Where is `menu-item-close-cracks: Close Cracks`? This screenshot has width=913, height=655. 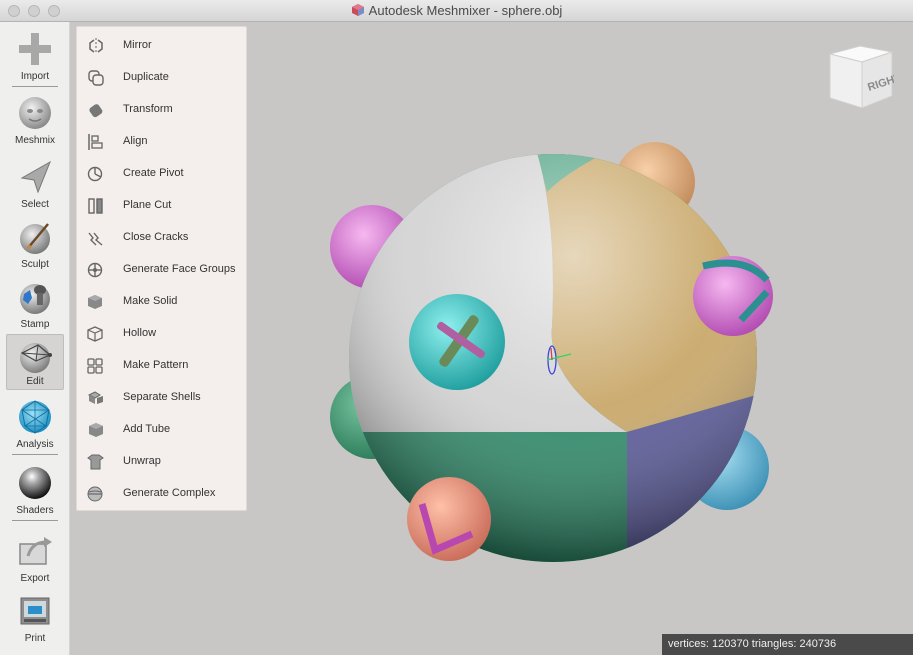
menu-item-close-cracks: Close Cracks is located at coordinates (161, 237).